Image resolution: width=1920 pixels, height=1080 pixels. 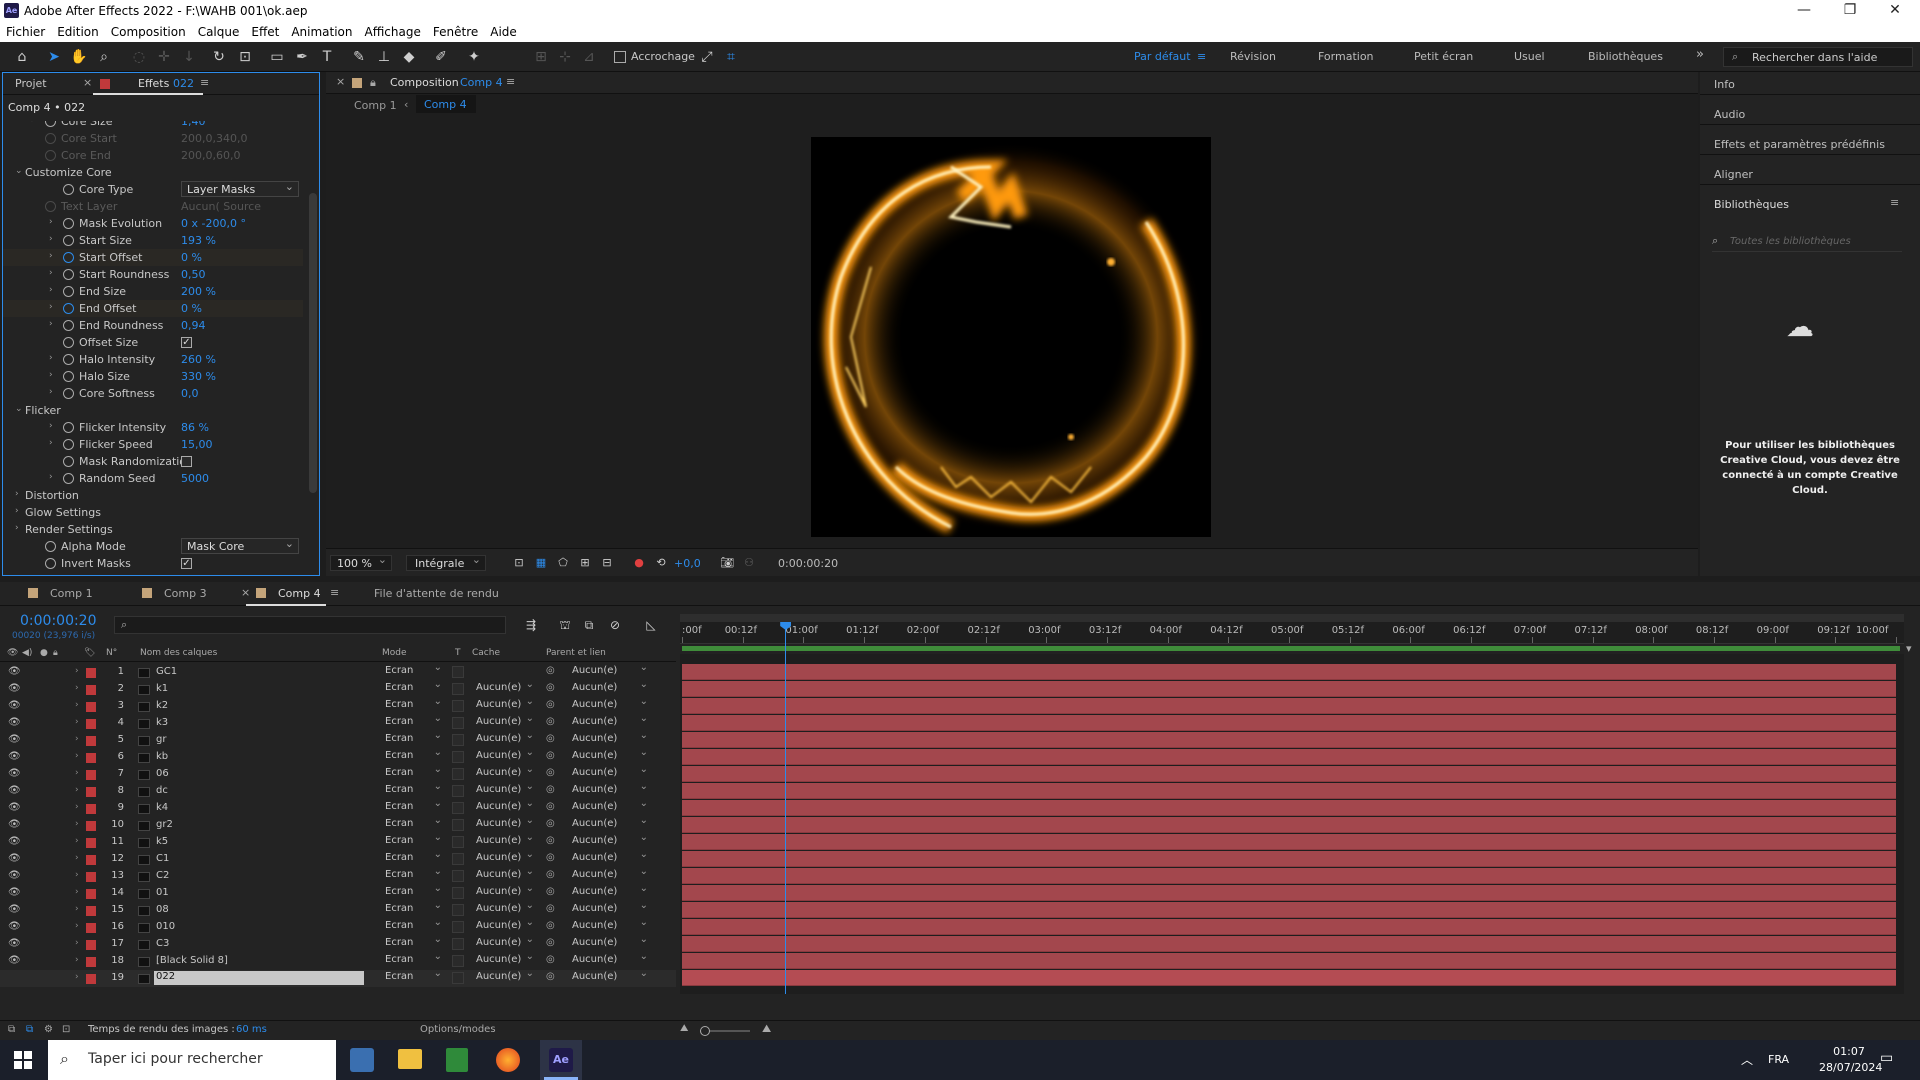 I want to click on layer-row: 👁︎ › 2 k1 Ecran Aucun(e) ◎ Aucun(e), so click(x=338, y=688).